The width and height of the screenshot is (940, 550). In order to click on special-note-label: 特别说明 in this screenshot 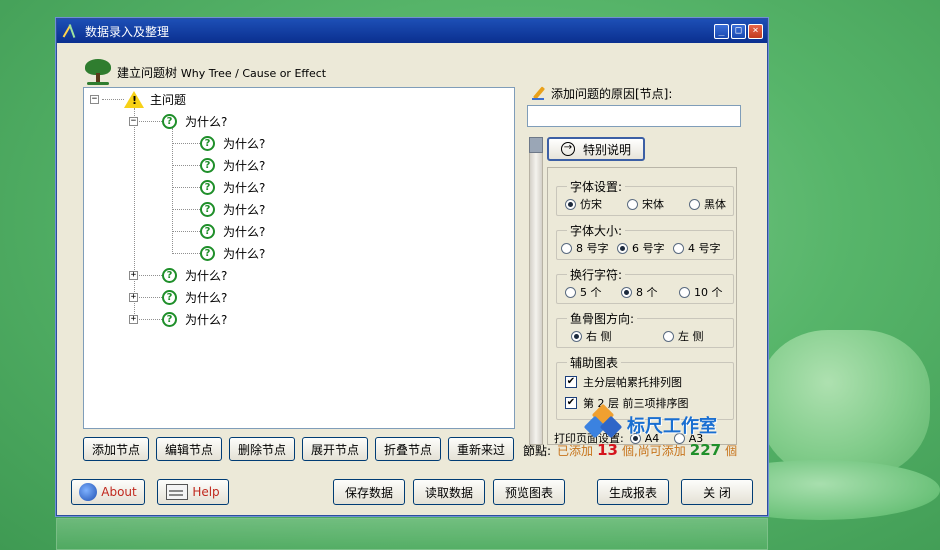, I will do `click(606, 149)`.